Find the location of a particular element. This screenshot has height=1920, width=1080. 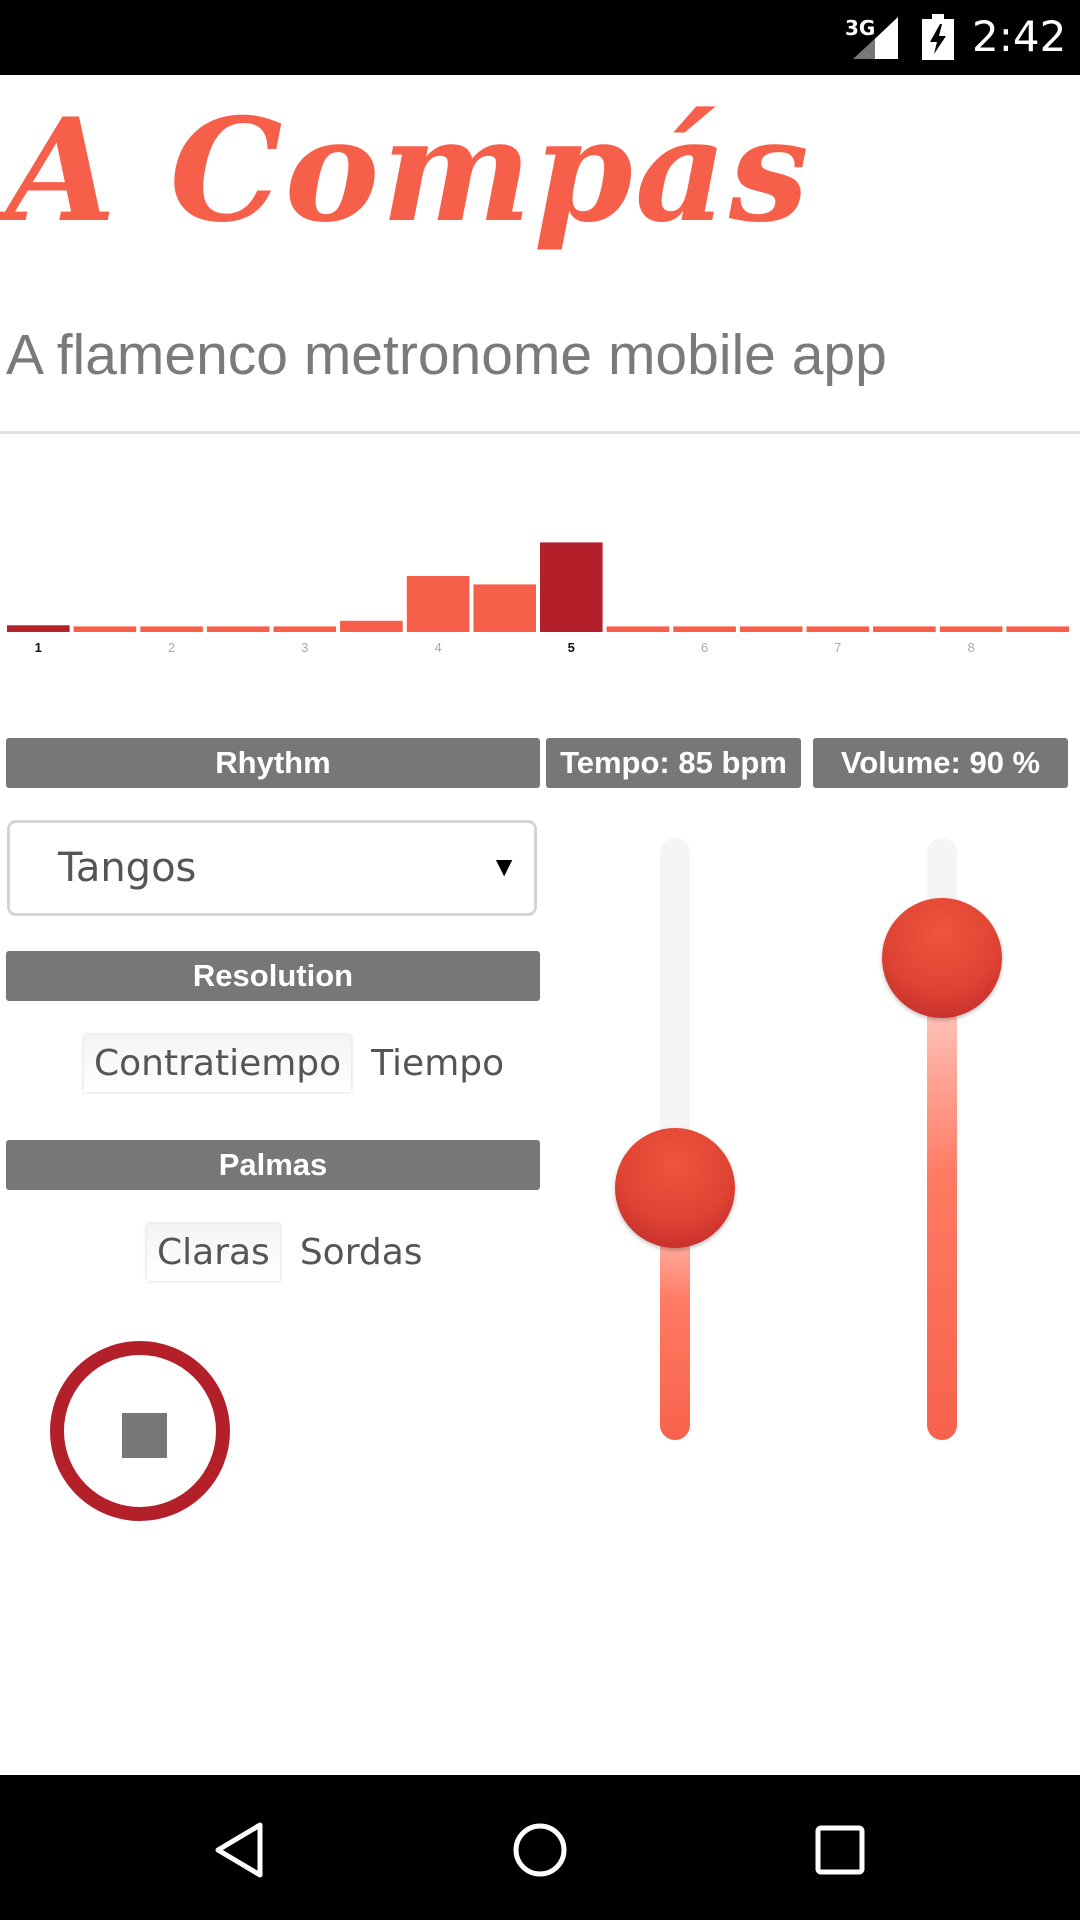

tempo-slider-knob is located at coordinates (675, 1188).